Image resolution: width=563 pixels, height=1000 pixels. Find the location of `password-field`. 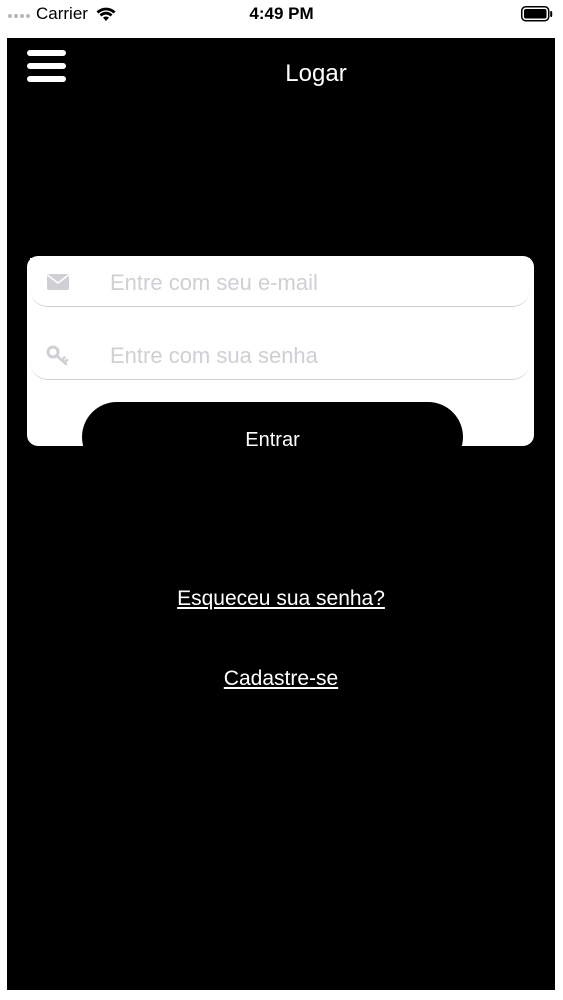

password-field is located at coordinates (280, 355).